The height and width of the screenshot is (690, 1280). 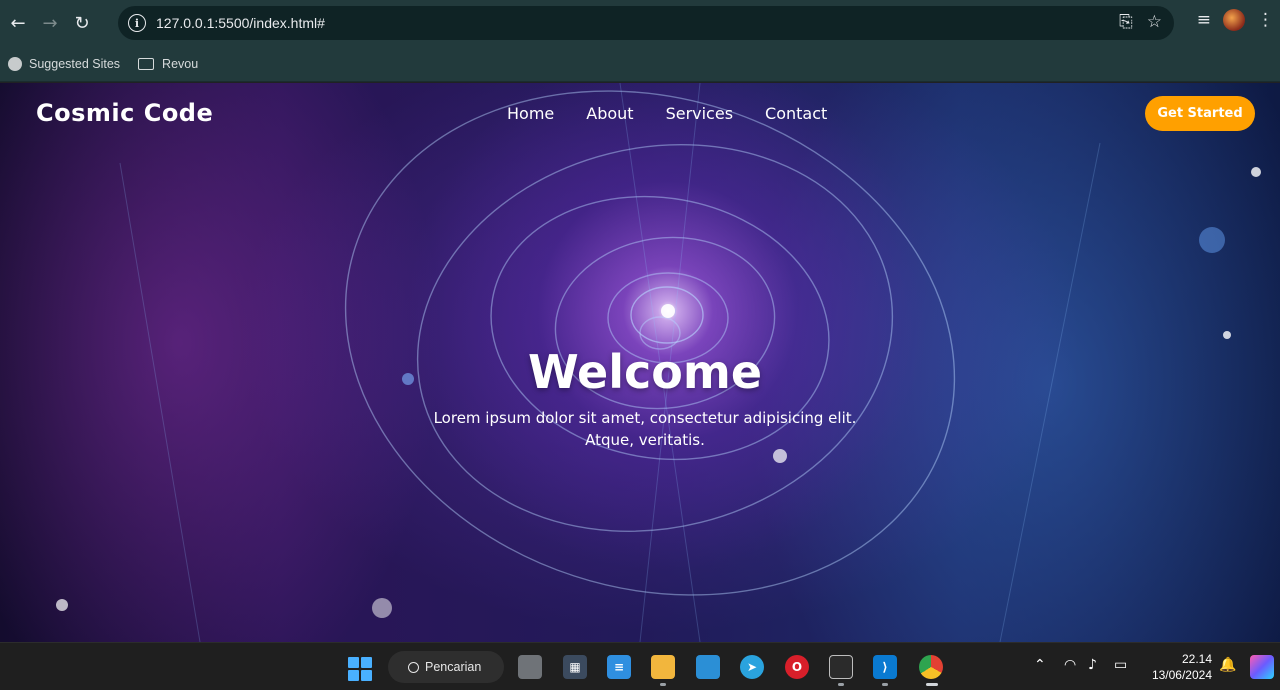 What do you see at coordinates (1196, 659) in the screenshot?
I see `clock-time: 22.14` at bounding box center [1196, 659].